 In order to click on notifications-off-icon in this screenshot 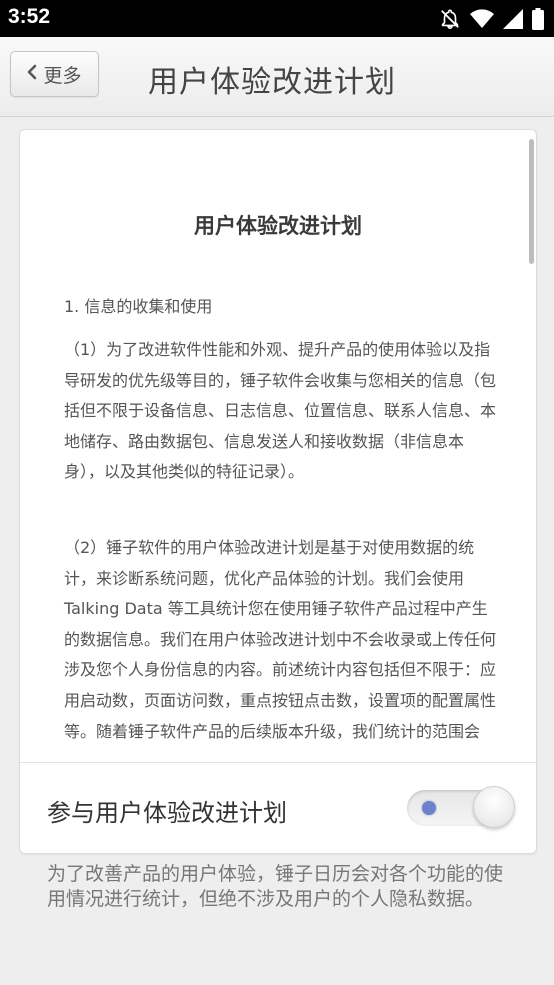, I will do `click(450, 19)`.